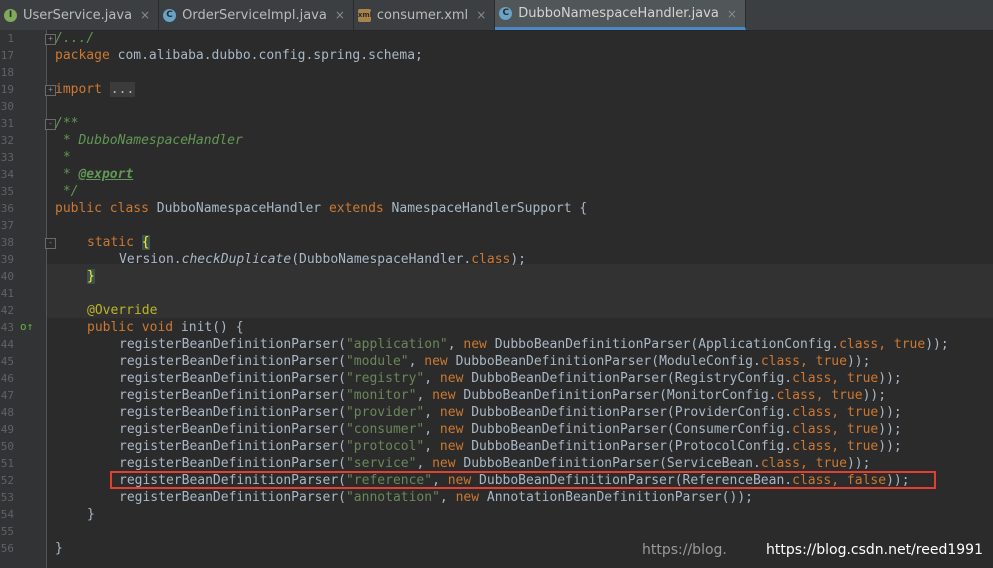 The width and height of the screenshot is (993, 568). I want to click on static-method: checkDuplicate, so click(236, 259).